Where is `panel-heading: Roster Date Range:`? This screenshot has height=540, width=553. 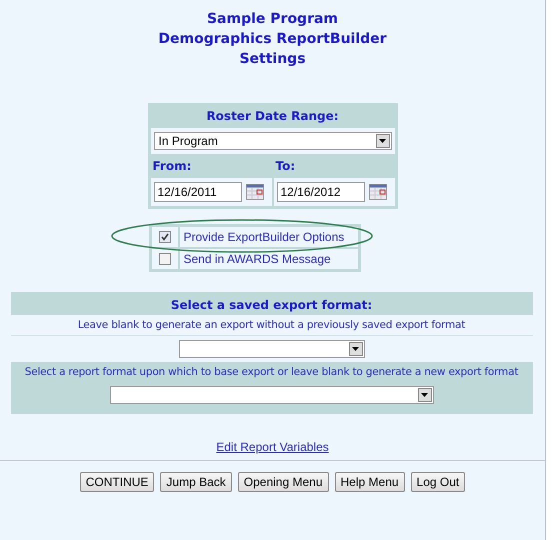 panel-heading: Roster Date Range: is located at coordinates (272, 116).